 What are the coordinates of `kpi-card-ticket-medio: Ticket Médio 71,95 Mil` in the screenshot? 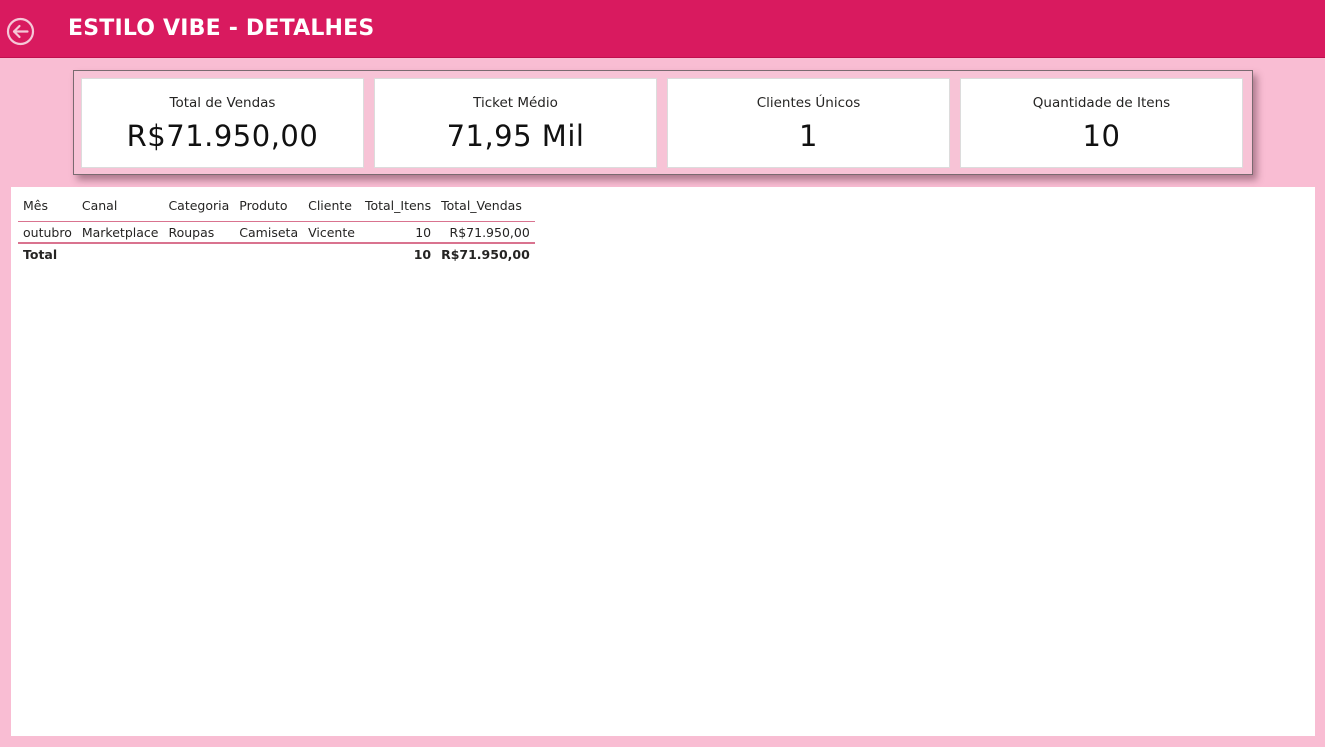 It's located at (515, 123).